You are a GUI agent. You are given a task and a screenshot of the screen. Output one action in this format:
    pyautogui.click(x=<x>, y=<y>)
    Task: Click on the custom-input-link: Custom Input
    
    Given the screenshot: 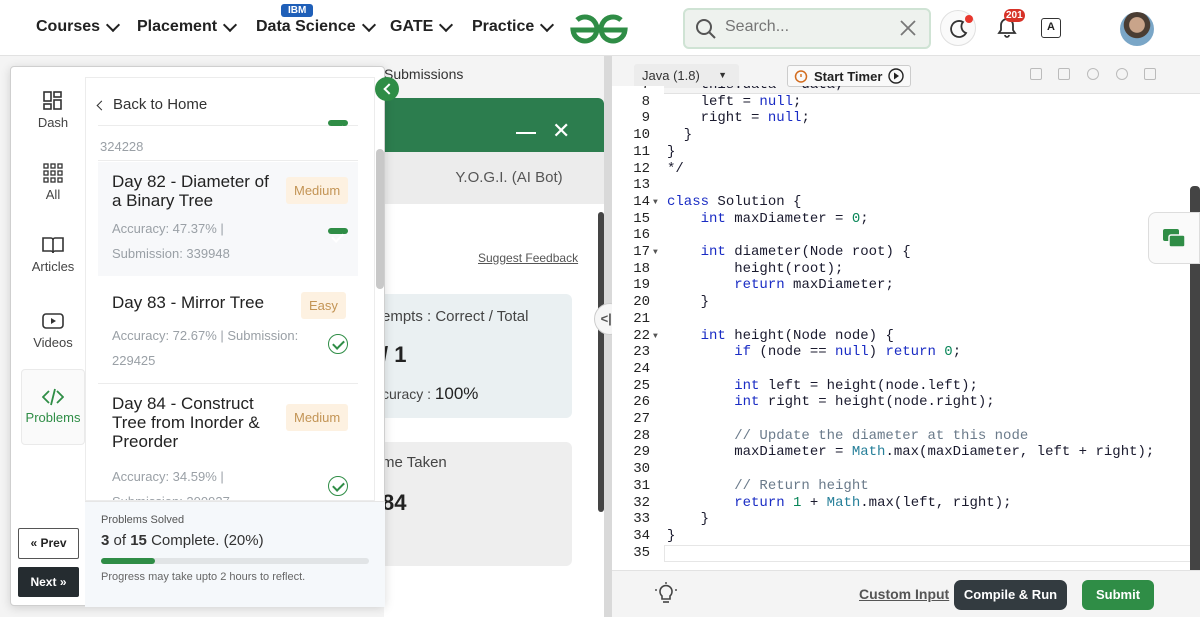 What is the action you would take?
    pyautogui.click(x=904, y=594)
    